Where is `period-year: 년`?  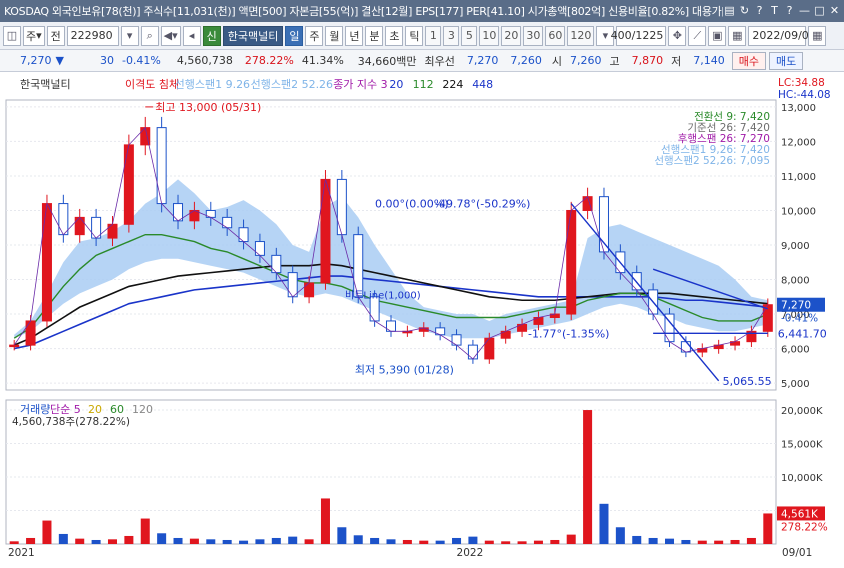 period-year: 년 is located at coordinates (354, 35).